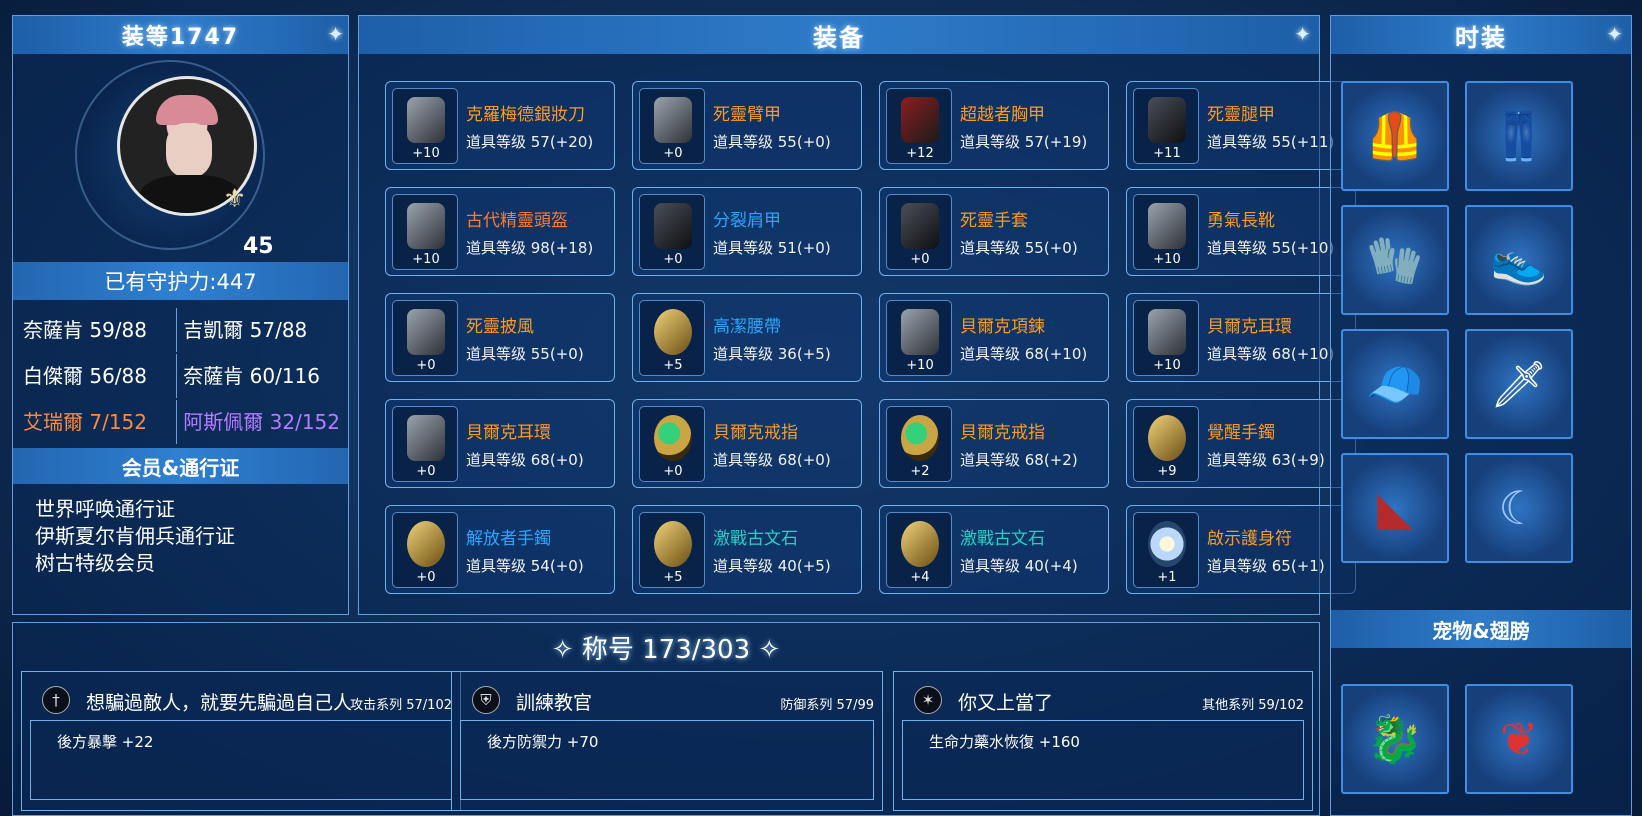  I want to click on pet-slot: 🐉, so click(1395, 739).